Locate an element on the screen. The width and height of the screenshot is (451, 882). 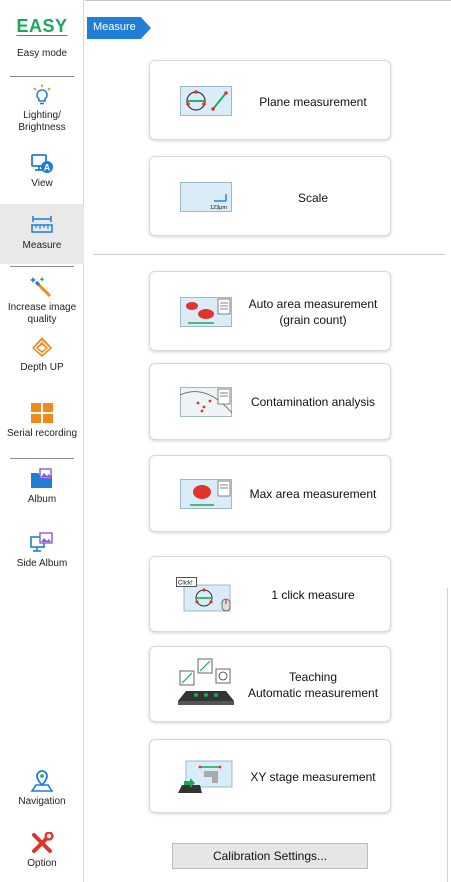
sidebar-item-view: A View is located at coordinates (42, 171).